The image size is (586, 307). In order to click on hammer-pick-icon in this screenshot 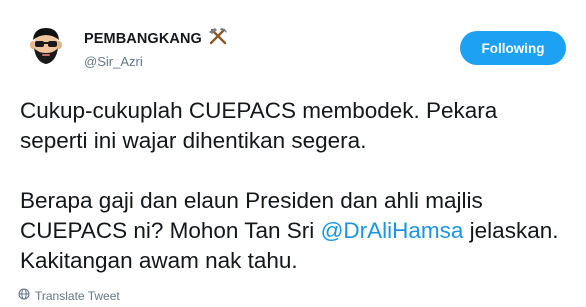, I will do `click(218, 38)`.